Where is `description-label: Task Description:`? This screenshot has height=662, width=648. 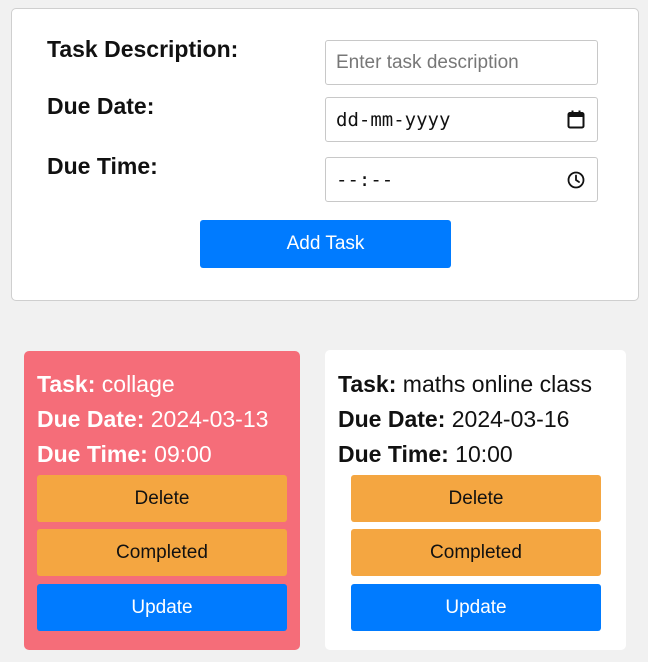
description-label: Task Description: is located at coordinates (143, 49).